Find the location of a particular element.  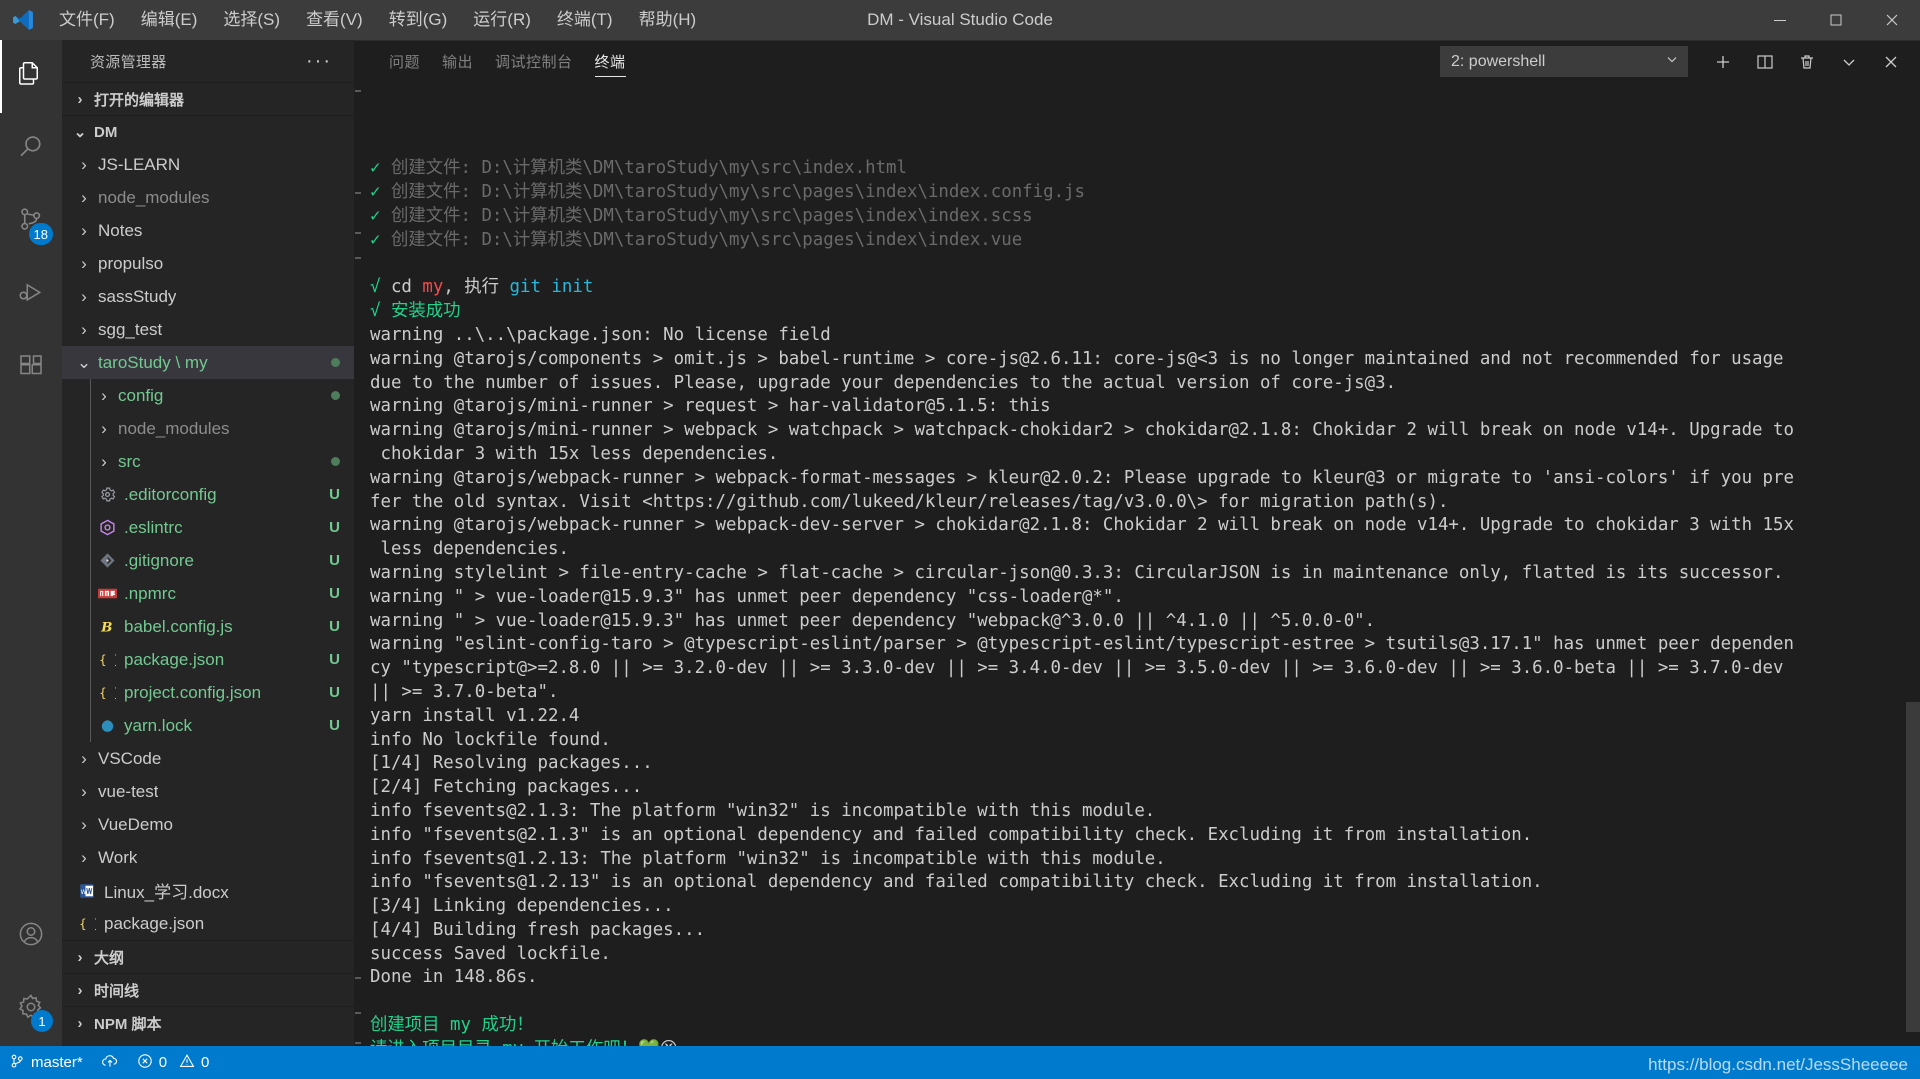

tree-file-row: .gitignore U is located at coordinates (208, 560).